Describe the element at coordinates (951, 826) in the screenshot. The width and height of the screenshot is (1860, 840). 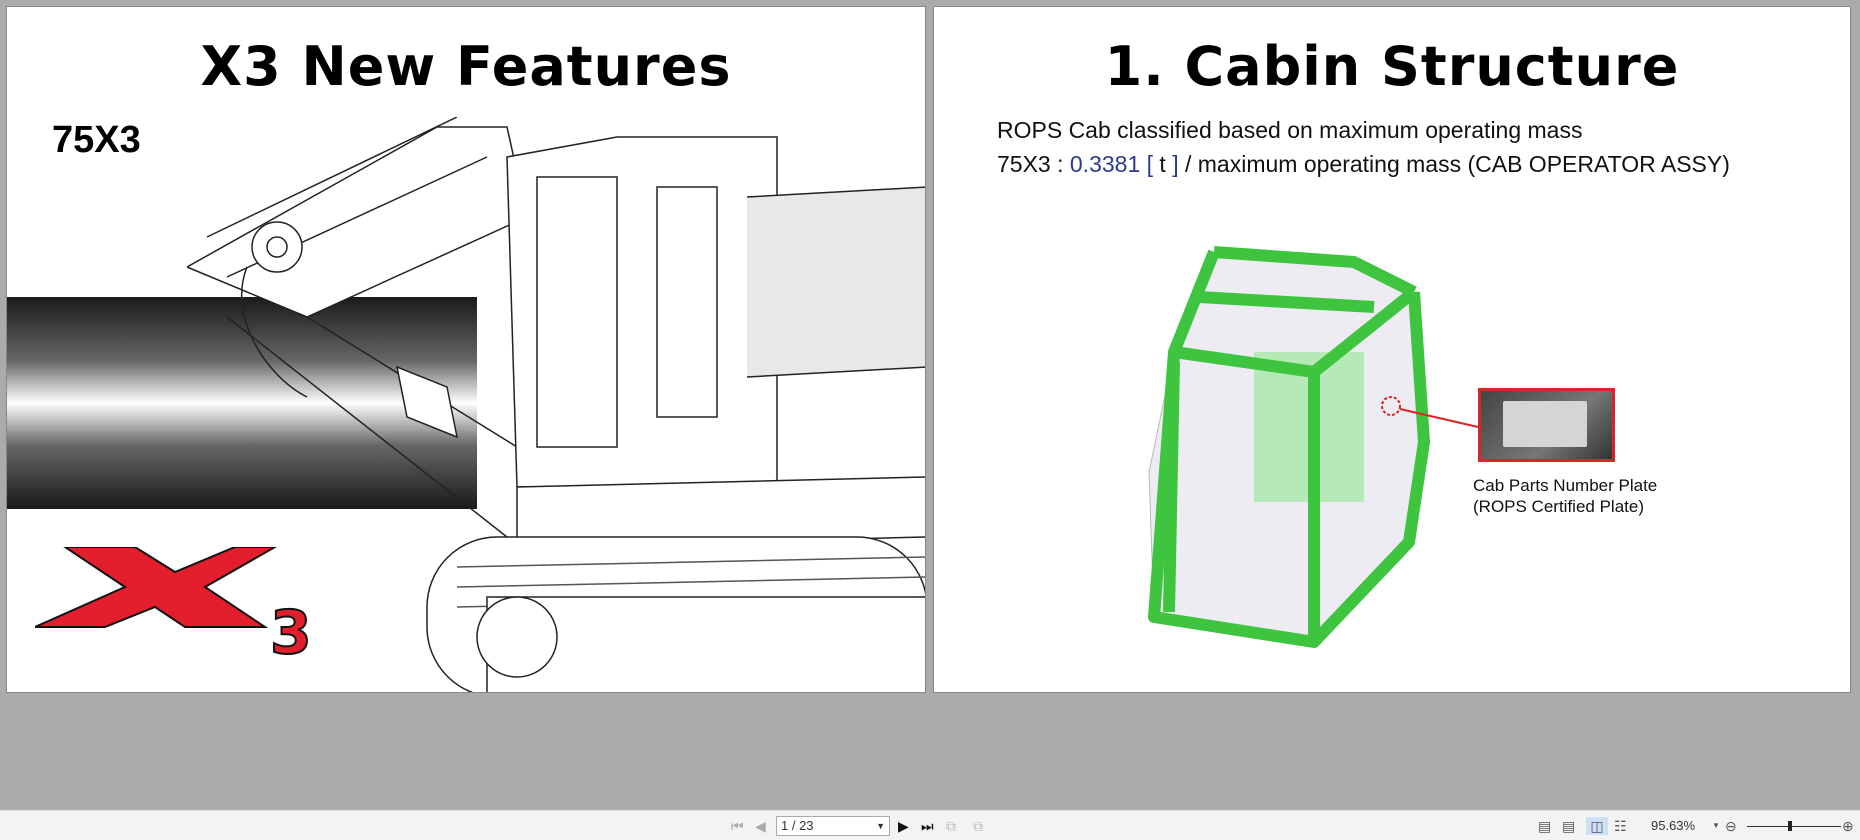
I see `rotate-previous-icon: ⧉` at that location.